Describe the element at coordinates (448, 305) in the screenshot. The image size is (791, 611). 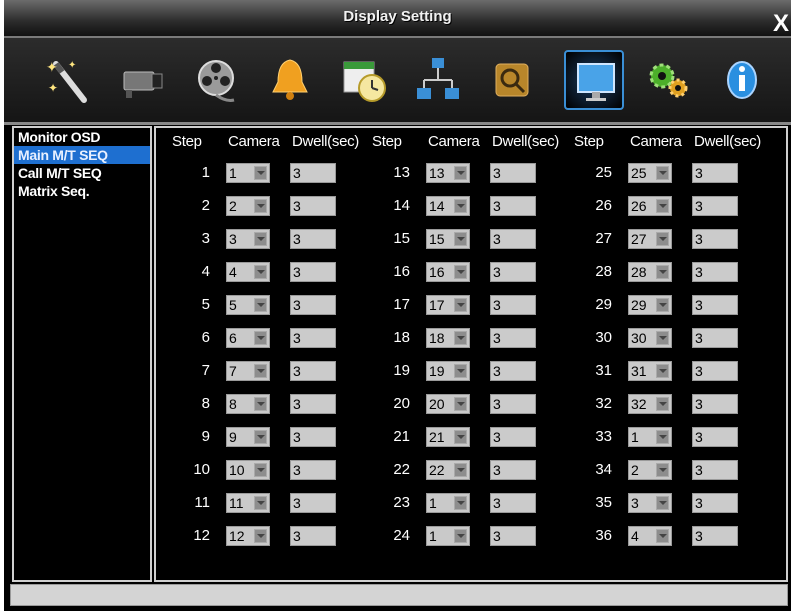
I see `camera-select: 17` at that location.